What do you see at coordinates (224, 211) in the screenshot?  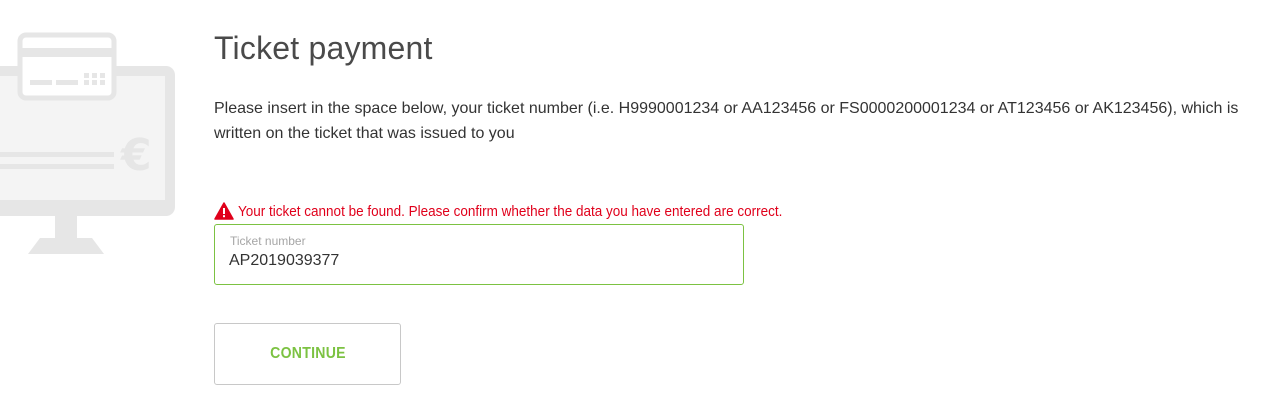 I see `warning-triangle-icon` at bounding box center [224, 211].